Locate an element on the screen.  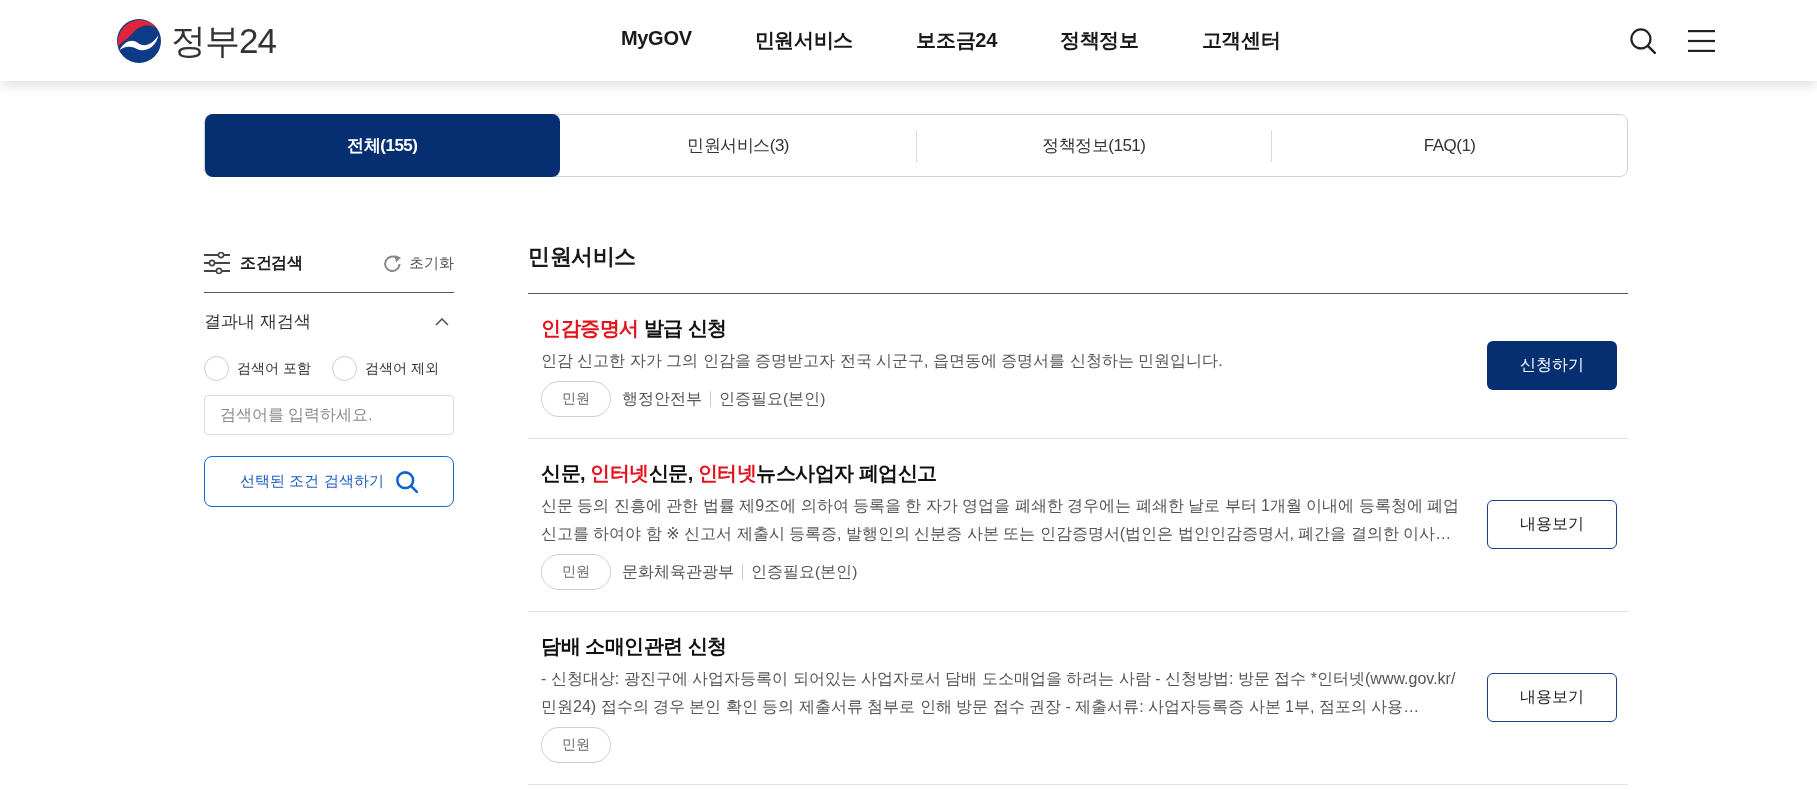
refresh-icon is located at coordinates (392, 263).